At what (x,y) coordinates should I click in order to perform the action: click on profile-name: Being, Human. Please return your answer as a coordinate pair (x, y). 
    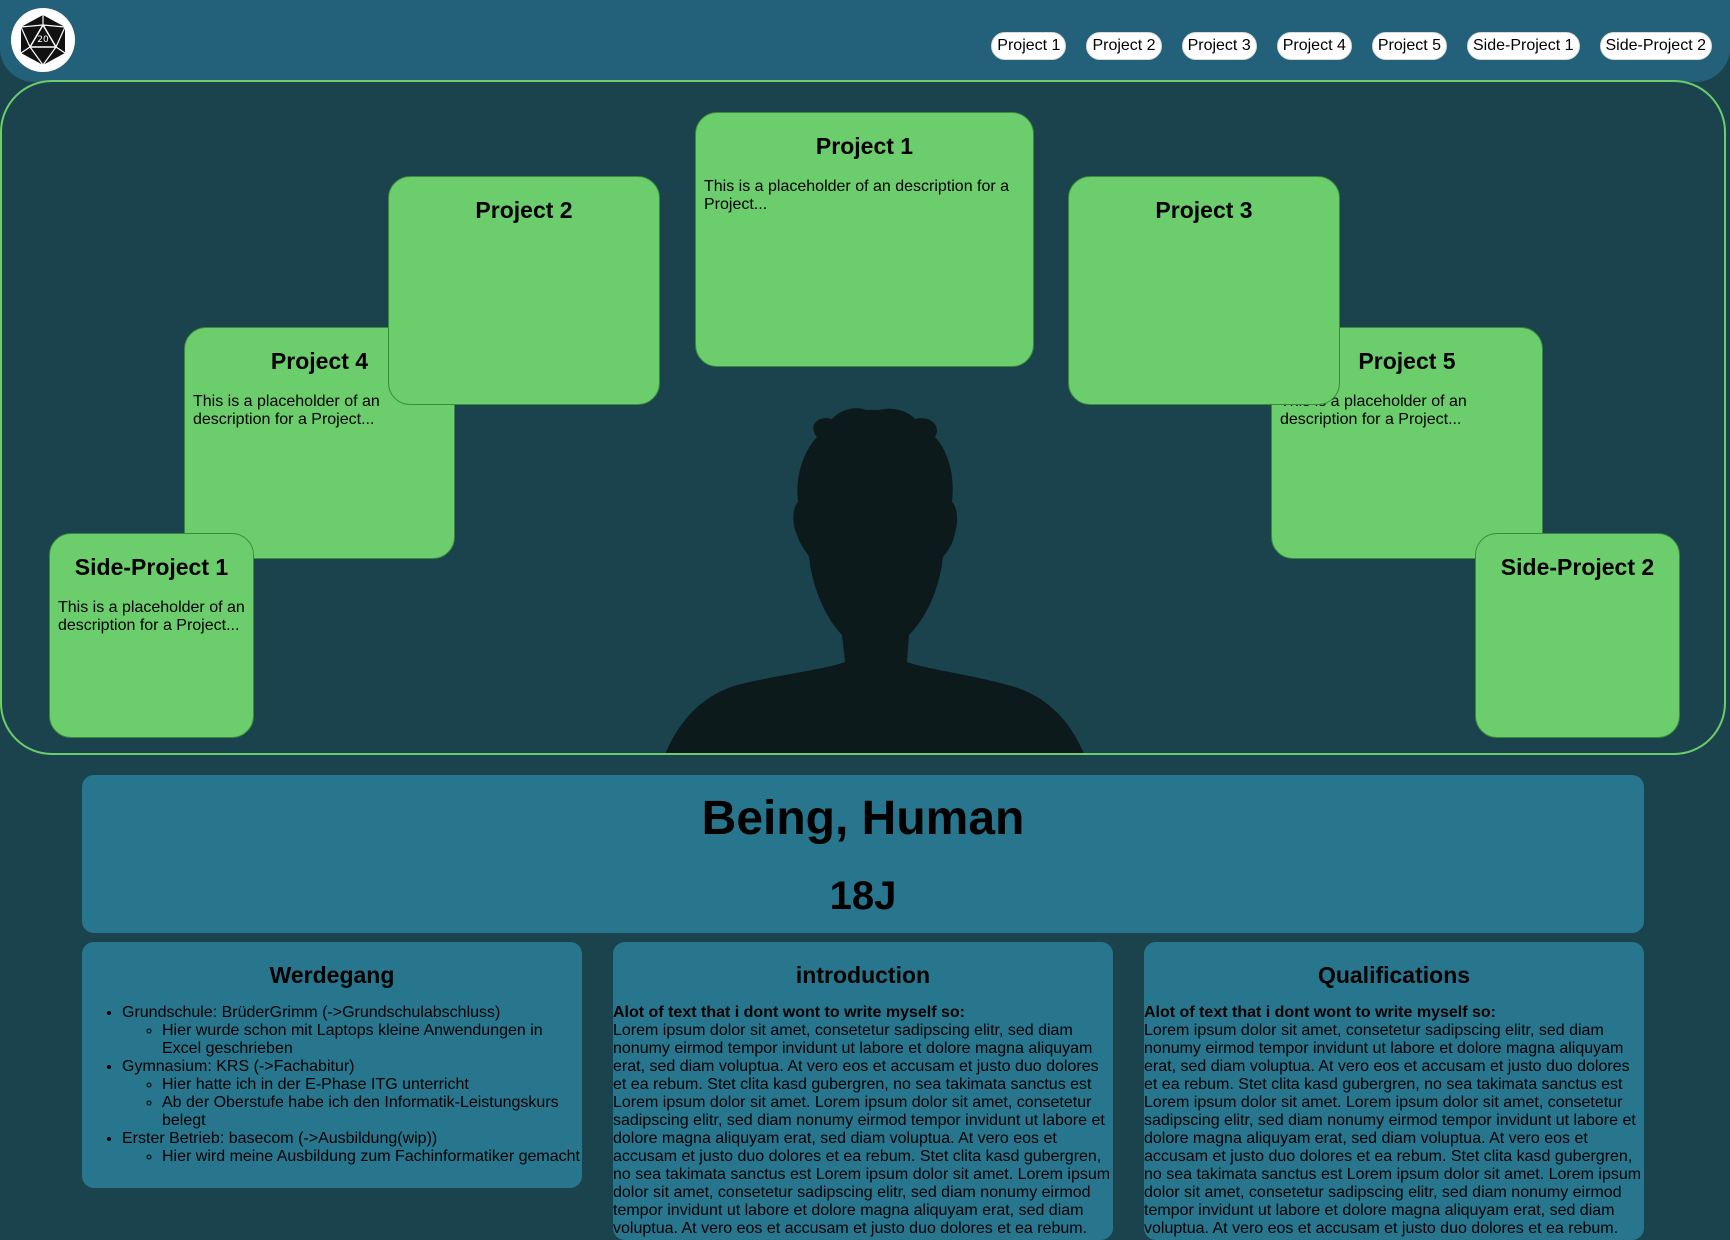
    Looking at the image, I should click on (863, 818).